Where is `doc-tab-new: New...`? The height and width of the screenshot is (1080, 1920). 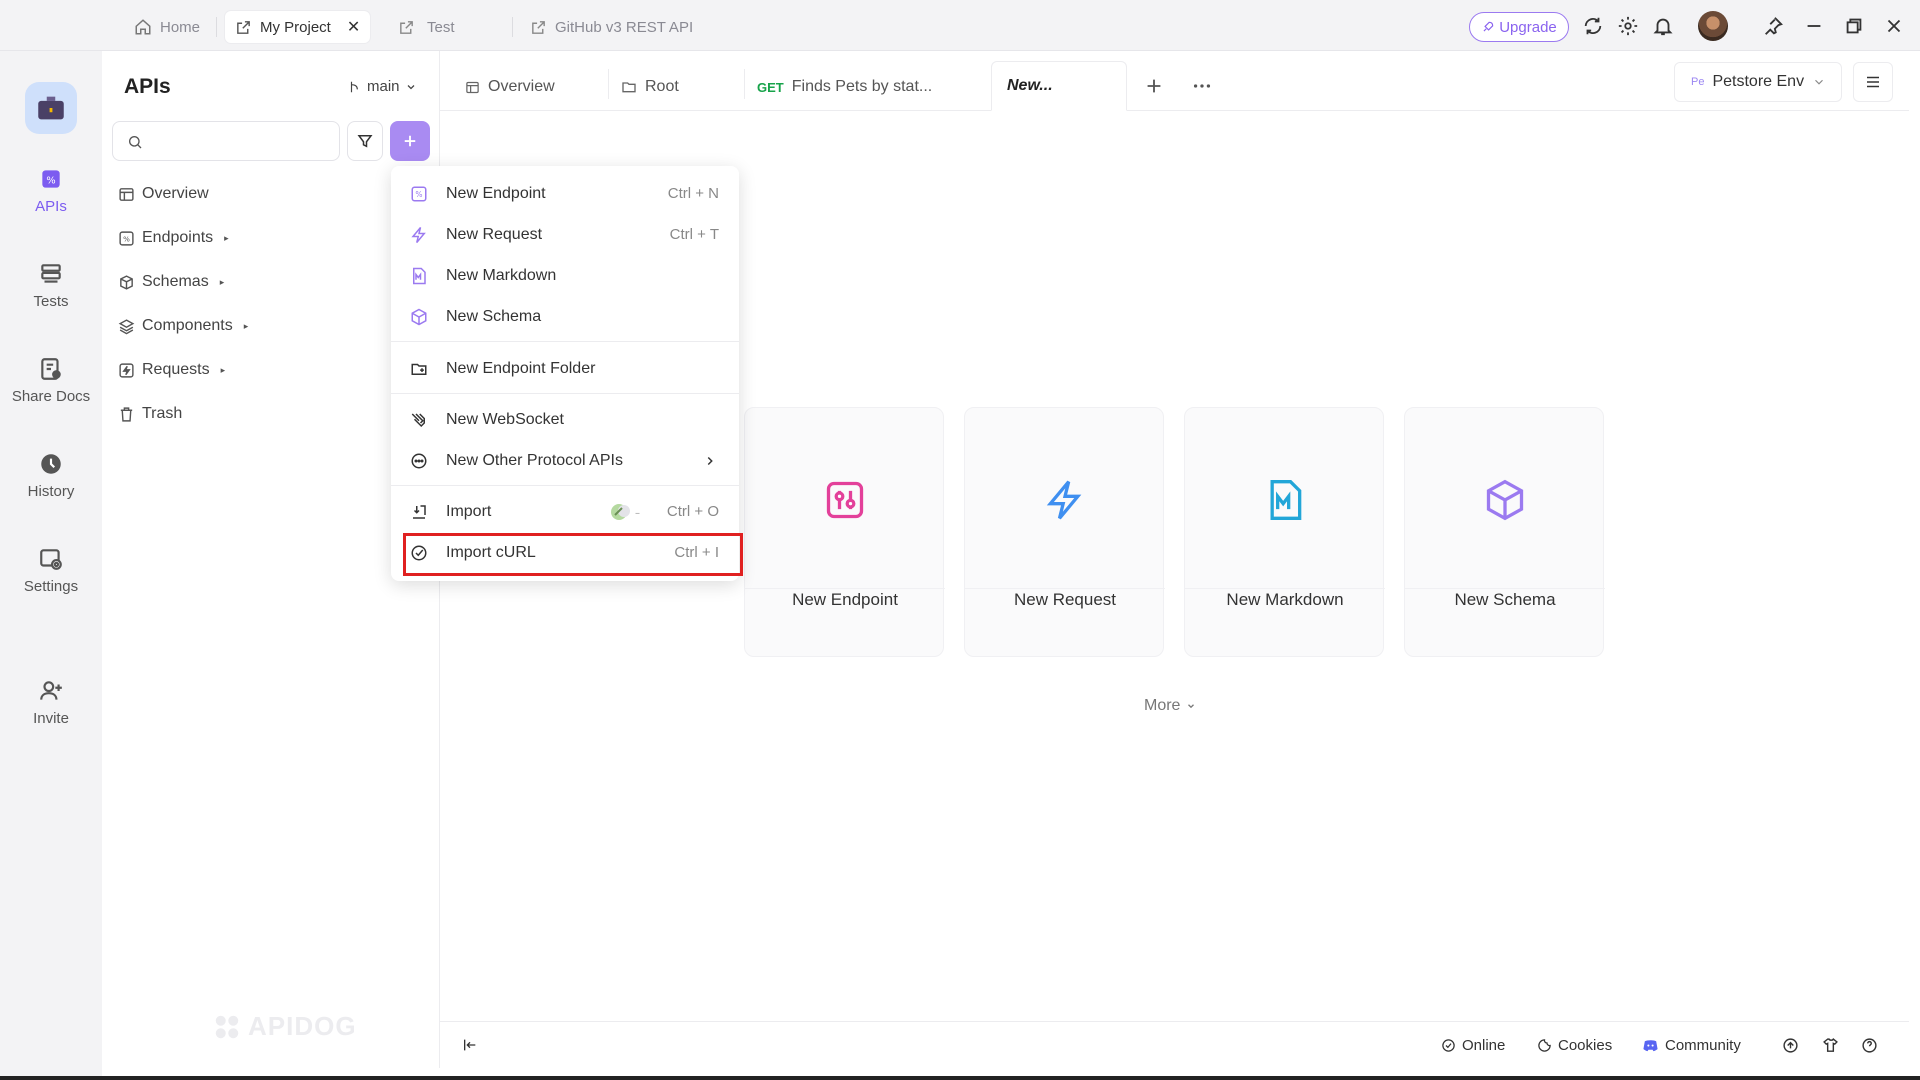
doc-tab-new: New... is located at coordinates (1059, 86).